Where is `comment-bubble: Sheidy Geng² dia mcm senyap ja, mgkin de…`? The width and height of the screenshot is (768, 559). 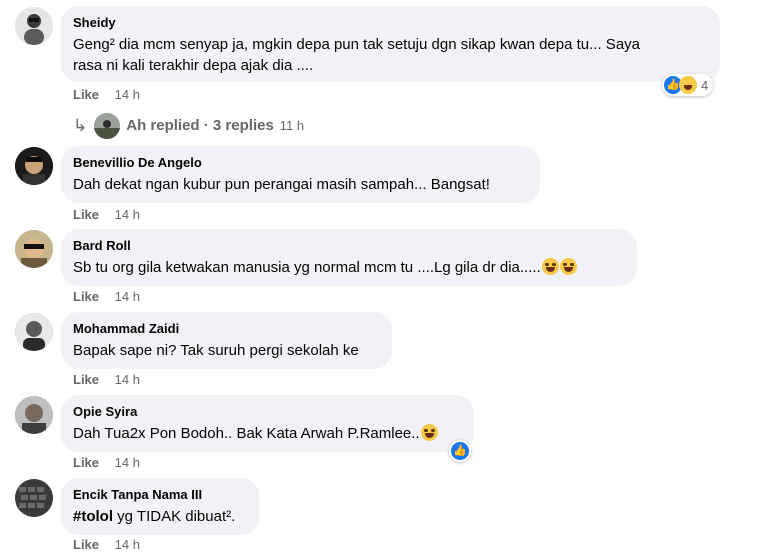 comment-bubble: Sheidy Geng² dia mcm senyap ja, mgkin de… is located at coordinates (390, 44).